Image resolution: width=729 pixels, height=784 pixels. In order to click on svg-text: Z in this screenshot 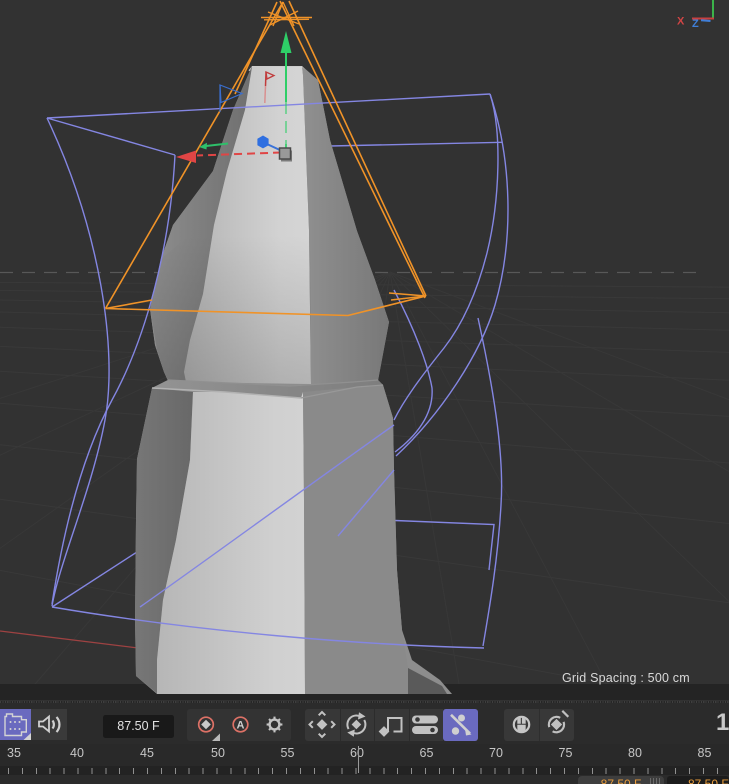, I will do `click(695, 24)`.